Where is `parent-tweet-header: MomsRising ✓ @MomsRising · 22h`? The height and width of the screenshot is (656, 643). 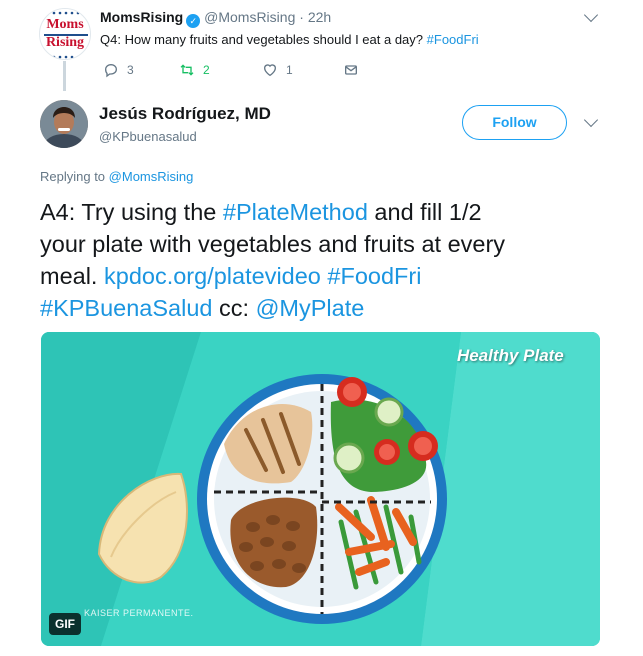 parent-tweet-header: MomsRising ✓ @MomsRising · 22h is located at coordinates (215, 18).